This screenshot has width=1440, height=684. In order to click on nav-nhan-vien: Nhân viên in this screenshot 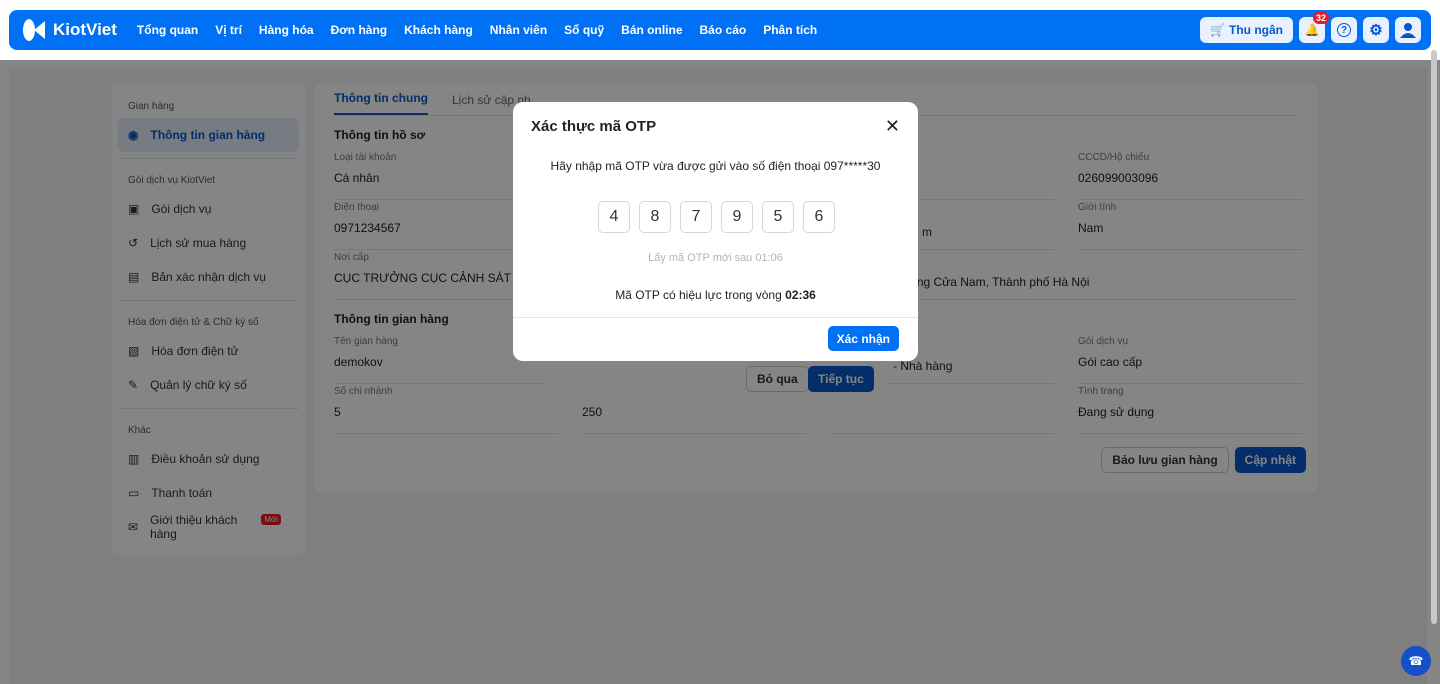, I will do `click(518, 30)`.